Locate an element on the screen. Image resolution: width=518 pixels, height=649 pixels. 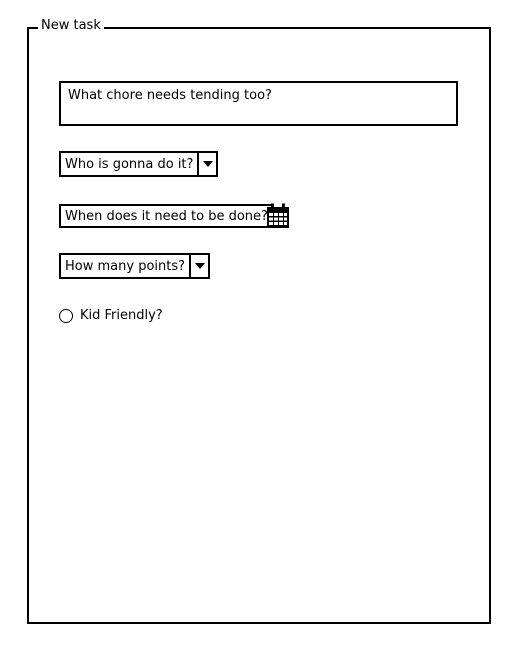
due-date-input: When does it need to be done? is located at coordinates (166, 216).